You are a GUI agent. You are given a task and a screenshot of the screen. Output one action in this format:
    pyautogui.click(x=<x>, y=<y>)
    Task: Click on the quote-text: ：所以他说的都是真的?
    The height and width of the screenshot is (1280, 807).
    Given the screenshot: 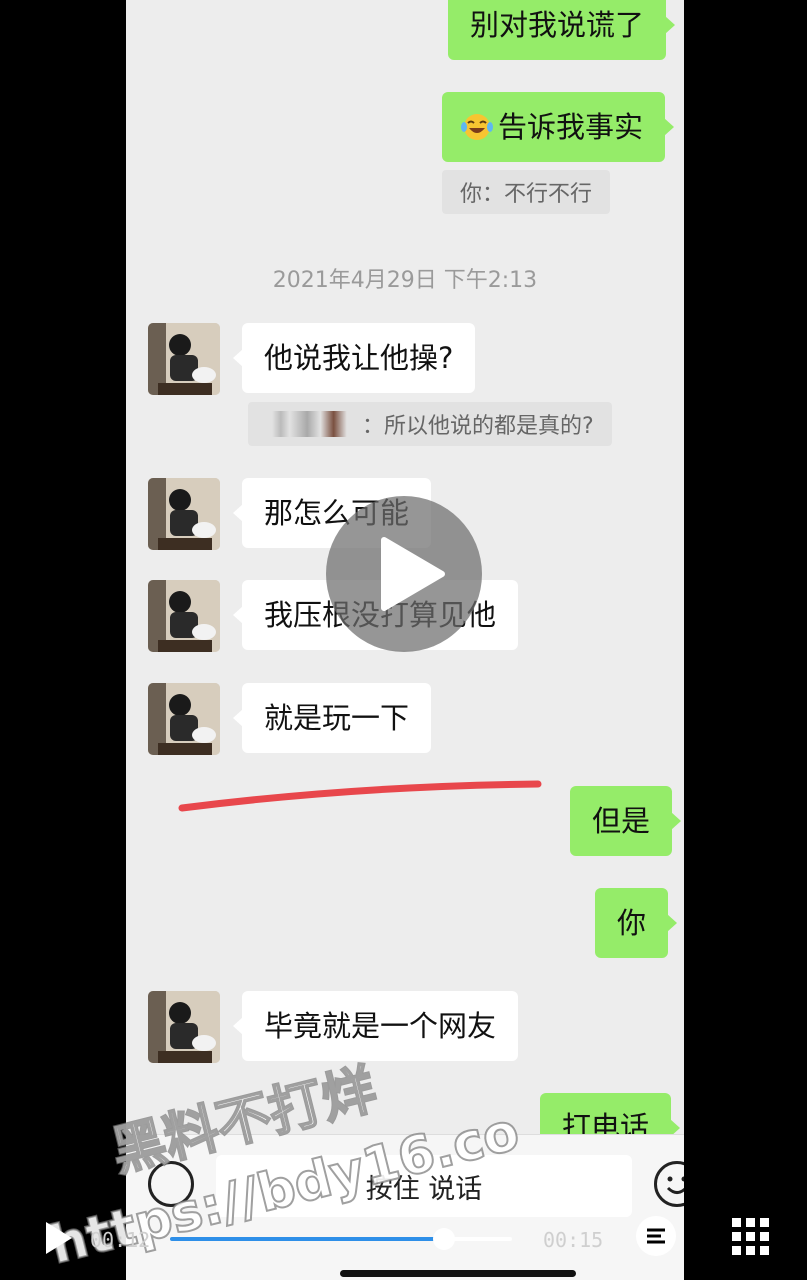 What is the action you would take?
    pyautogui.click(x=478, y=426)
    